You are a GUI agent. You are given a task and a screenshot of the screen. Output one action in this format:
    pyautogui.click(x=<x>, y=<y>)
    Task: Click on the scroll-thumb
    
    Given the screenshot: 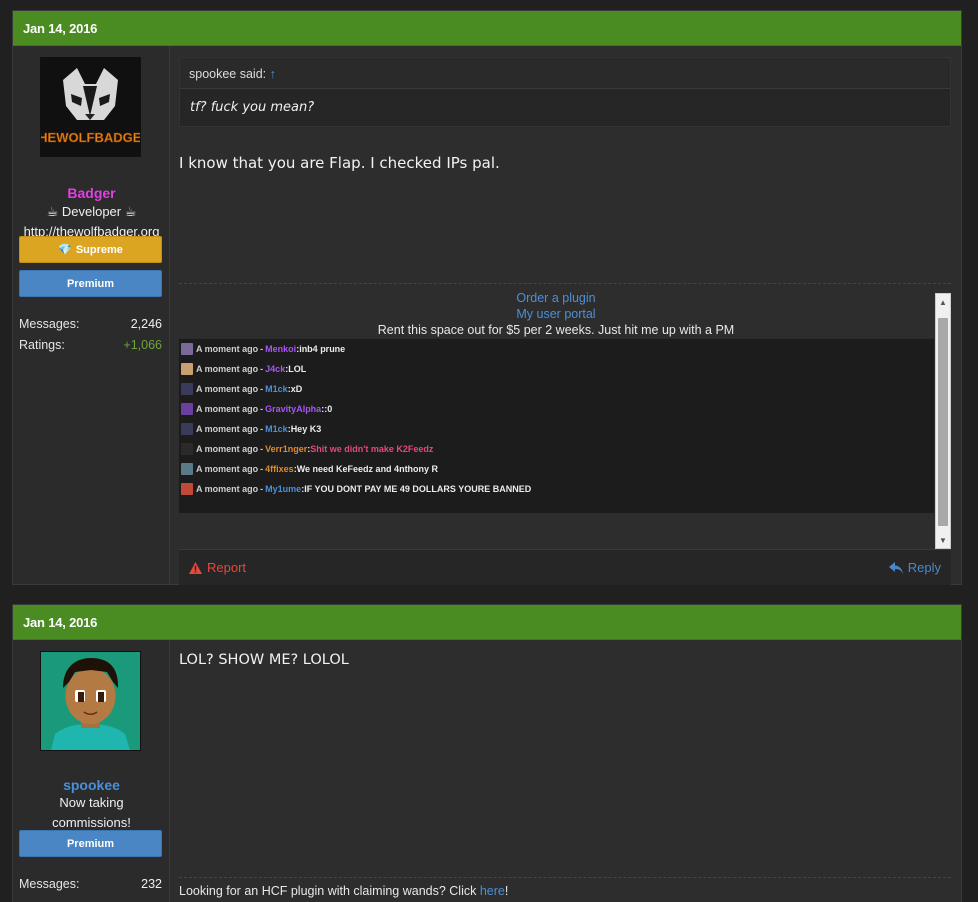 What is the action you would take?
    pyautogui.click(x=943, y=422)
    